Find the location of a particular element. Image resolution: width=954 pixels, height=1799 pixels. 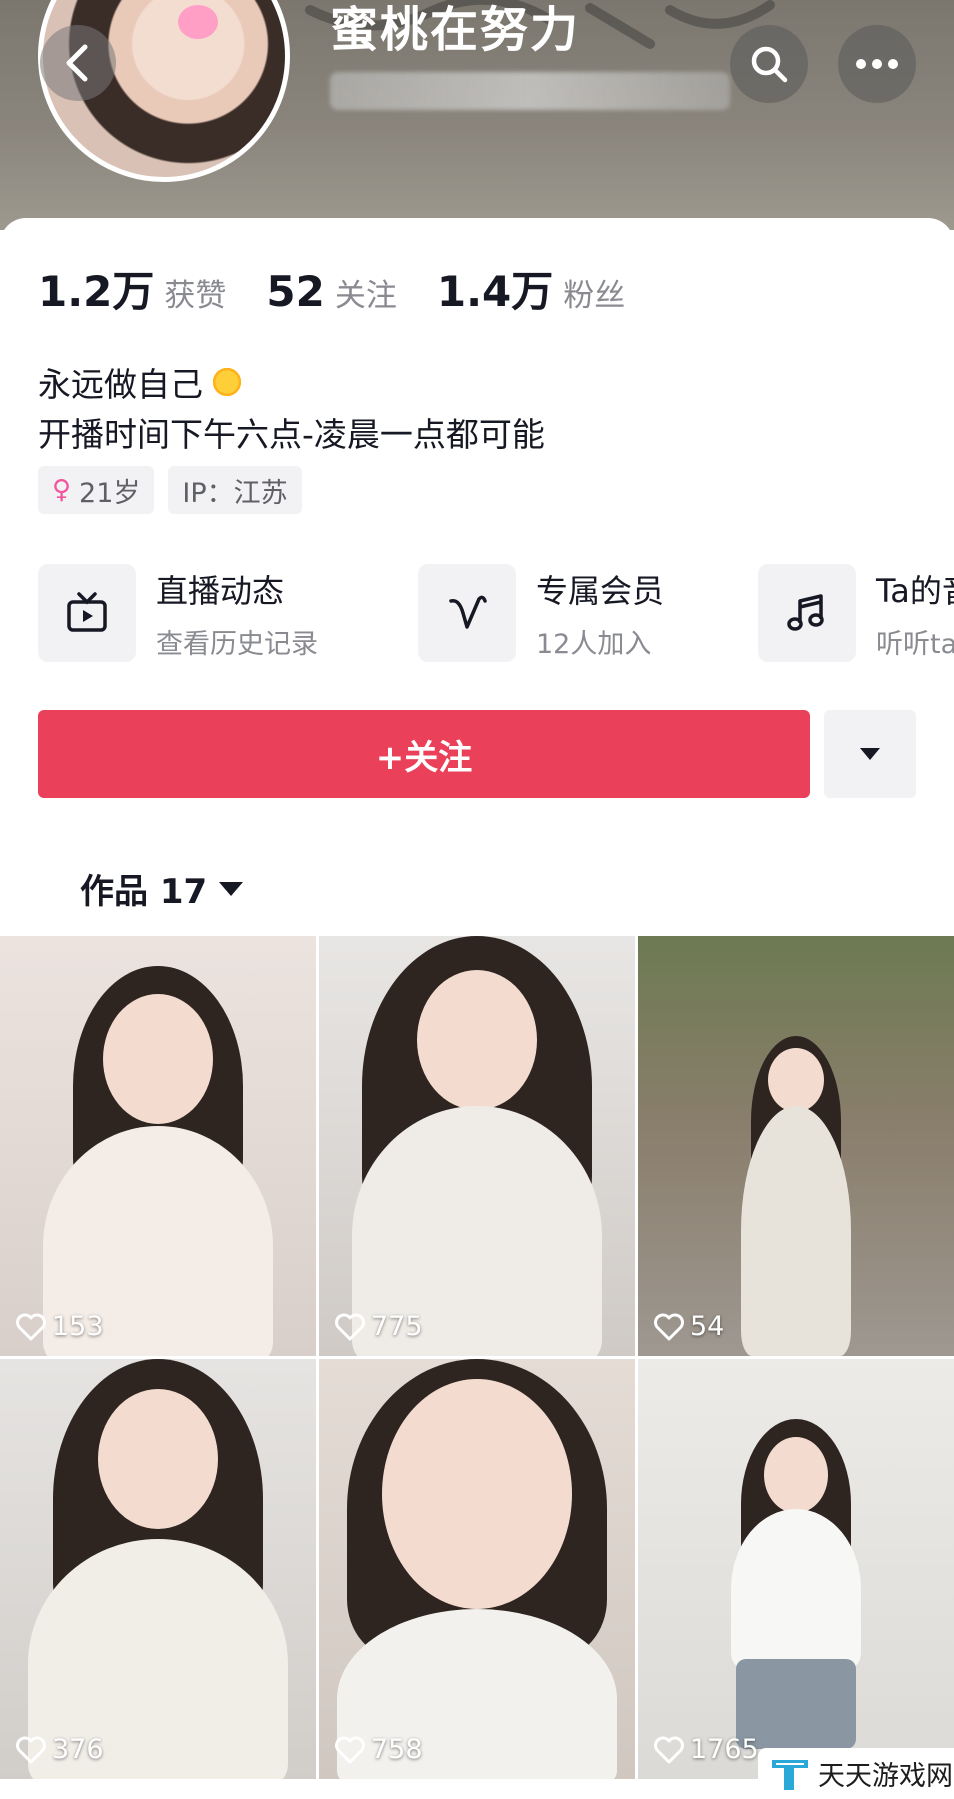

video-likes-count: 775 is located at coordinates (397, 1326).